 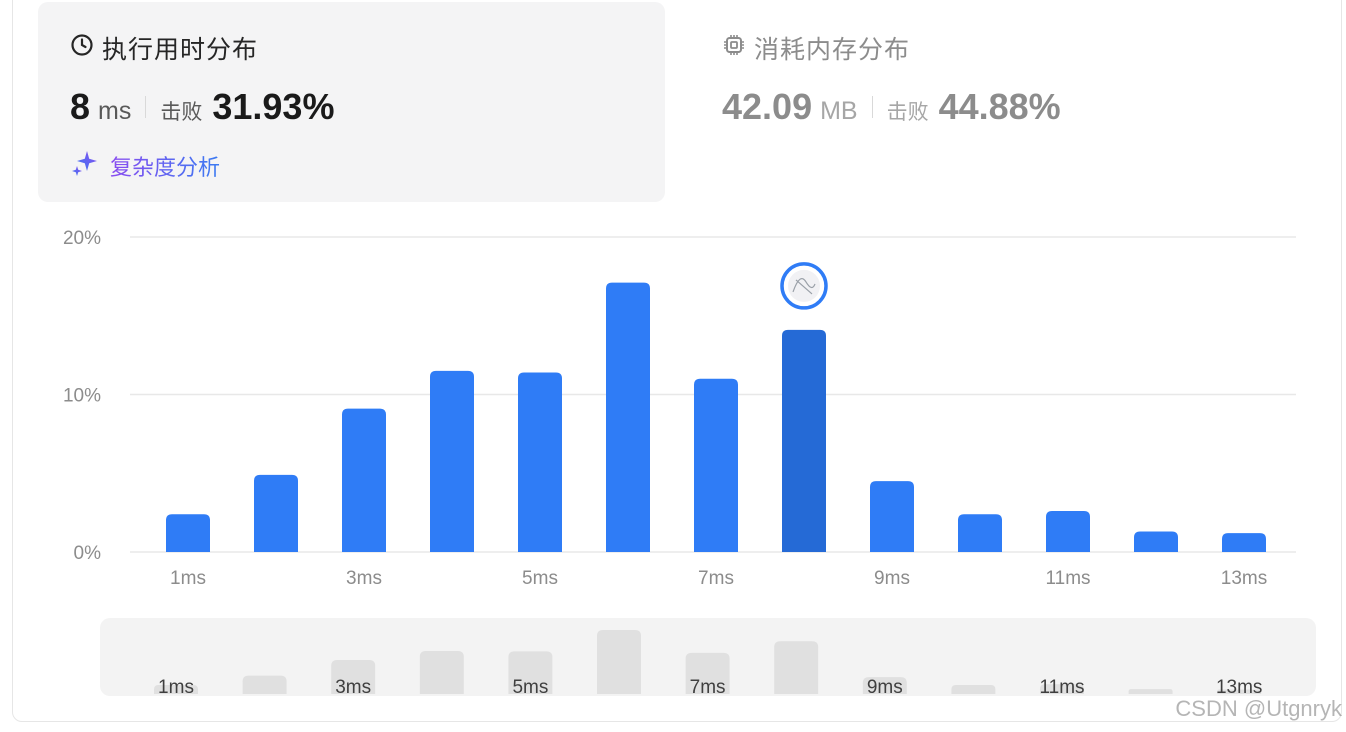 What do you see at coordinates (796, 667) in the screenshot?
I see `mini-bar-8ms` at bounding box center [796, 667].